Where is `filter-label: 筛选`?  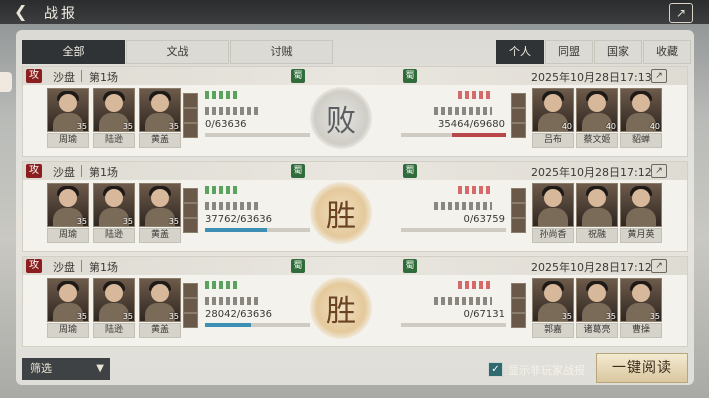
filter-label: 筛选 is located at coordinates (41, 368).